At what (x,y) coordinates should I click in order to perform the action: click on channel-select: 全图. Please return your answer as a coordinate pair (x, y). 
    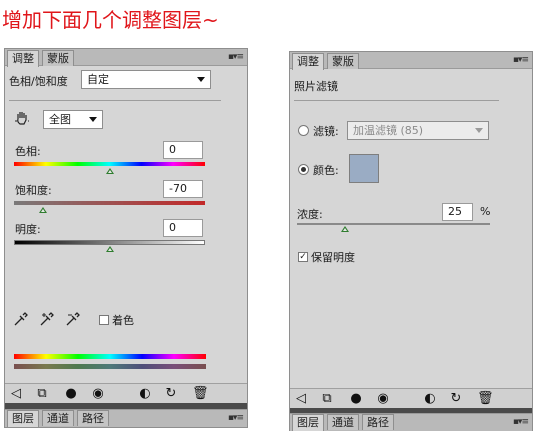
    Looking at the image, I should click on (73, 119).